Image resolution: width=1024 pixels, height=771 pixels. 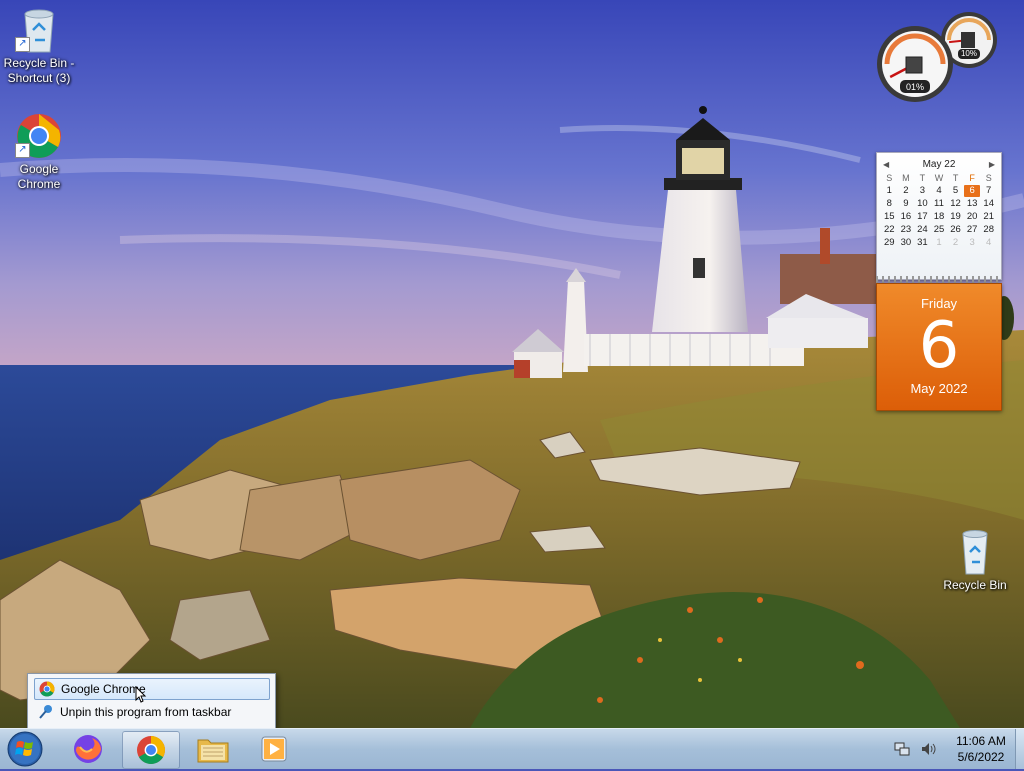 I want to click on calendar-day-cell: 29, so click(x=889, y=243).